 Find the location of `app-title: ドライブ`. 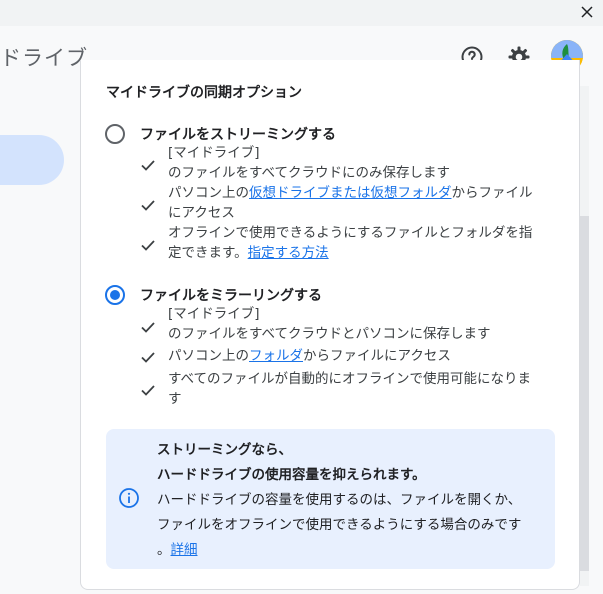

app-title: ドライブ is located at coordinates (44, 58).